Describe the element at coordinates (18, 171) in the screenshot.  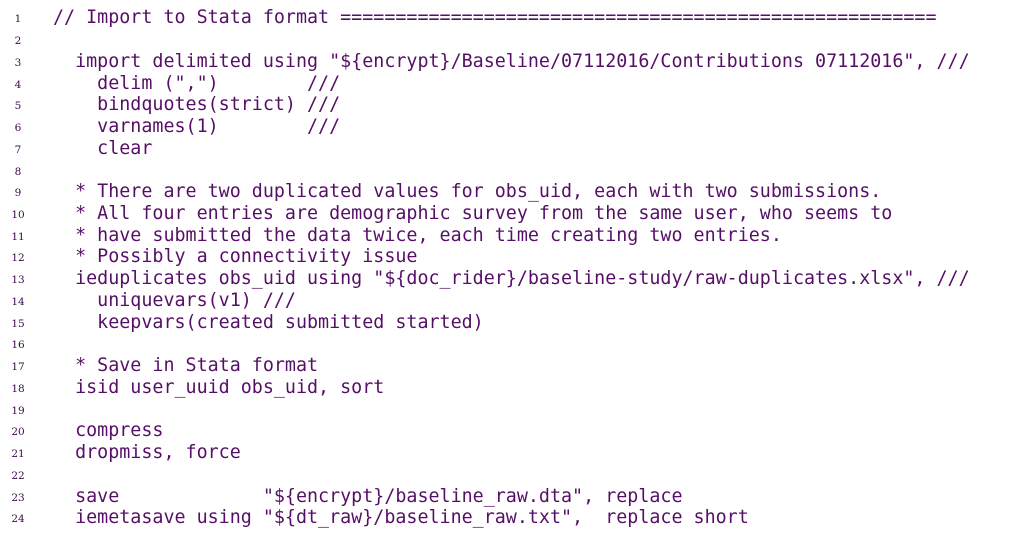
I see `line-number: 8` at that location.